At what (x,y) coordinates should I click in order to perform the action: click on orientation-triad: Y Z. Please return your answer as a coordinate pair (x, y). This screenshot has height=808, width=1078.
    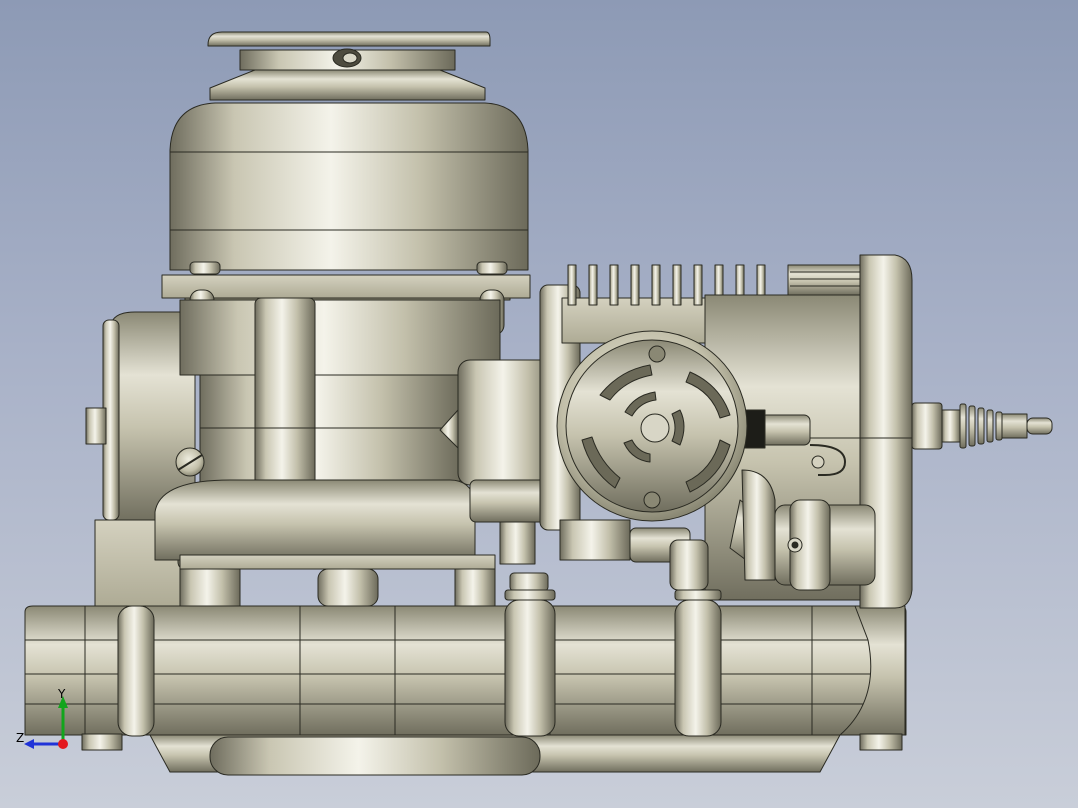
    Looking at the image, I should click on (44, 721).